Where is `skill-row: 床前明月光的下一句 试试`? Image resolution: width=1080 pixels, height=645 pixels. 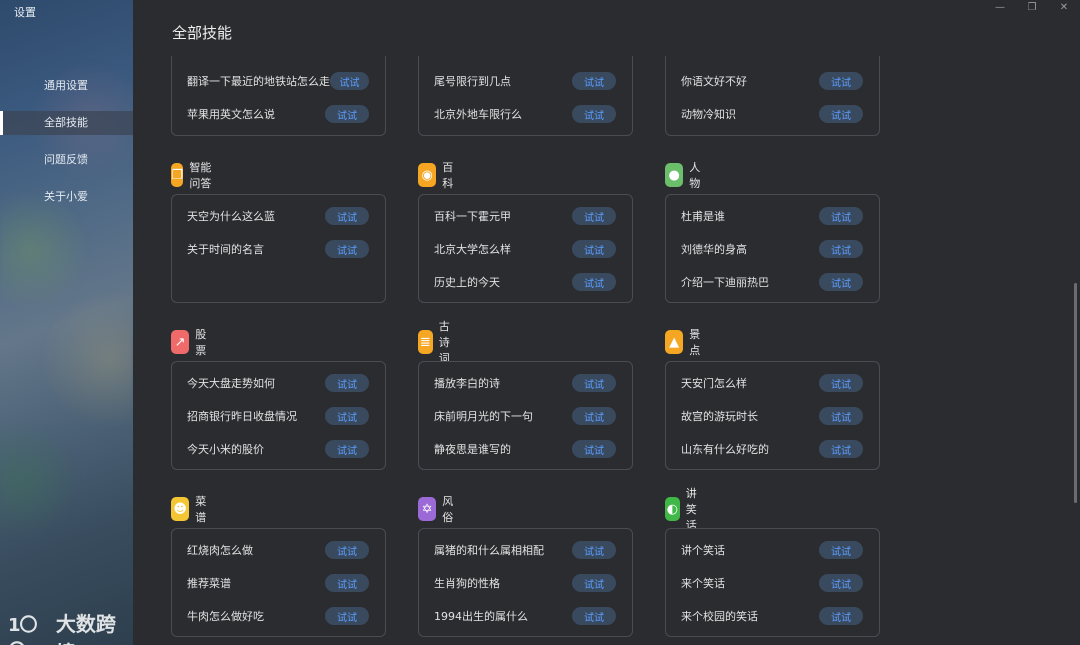
skill-row: 床前明月光的下一句 试试 is located at coordinates (525, 416).